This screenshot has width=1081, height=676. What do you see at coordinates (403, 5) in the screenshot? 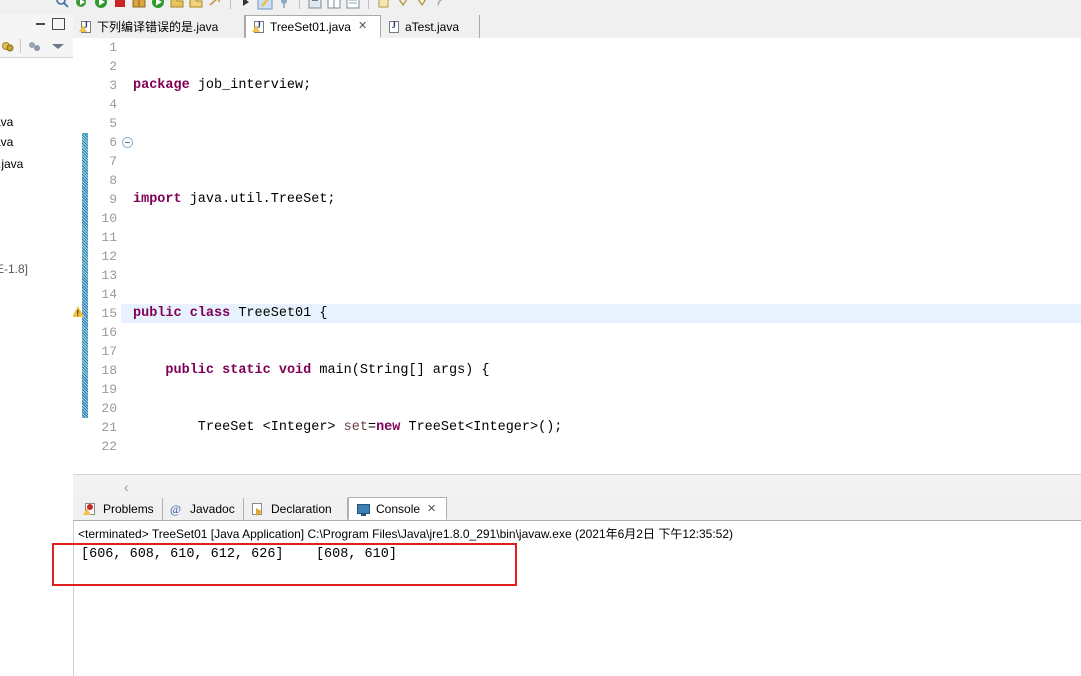
I see `next-annotation-icon` at bounding box center [403, 5].